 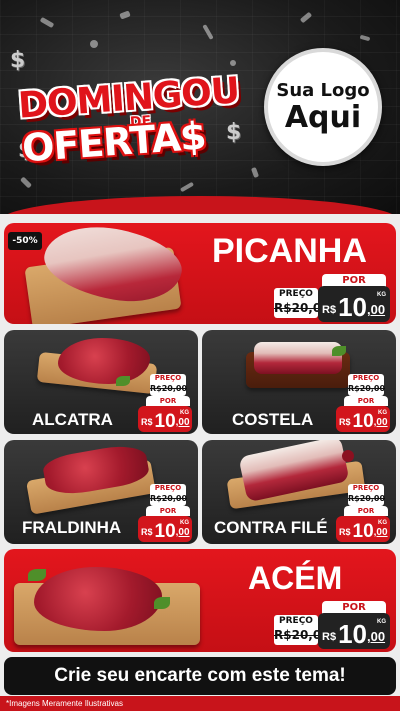 What do you see at coordinates (298, 358) in the screenshot?
I see `costela-meat-image` at bounding box center [298, 358].